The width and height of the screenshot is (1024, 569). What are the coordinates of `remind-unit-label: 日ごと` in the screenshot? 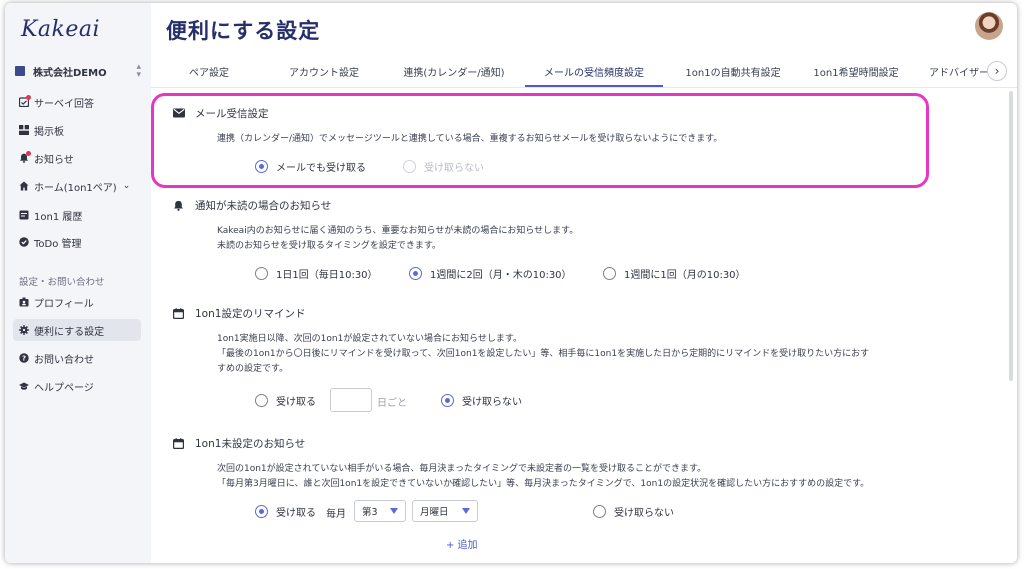 It's located at (392, 403).